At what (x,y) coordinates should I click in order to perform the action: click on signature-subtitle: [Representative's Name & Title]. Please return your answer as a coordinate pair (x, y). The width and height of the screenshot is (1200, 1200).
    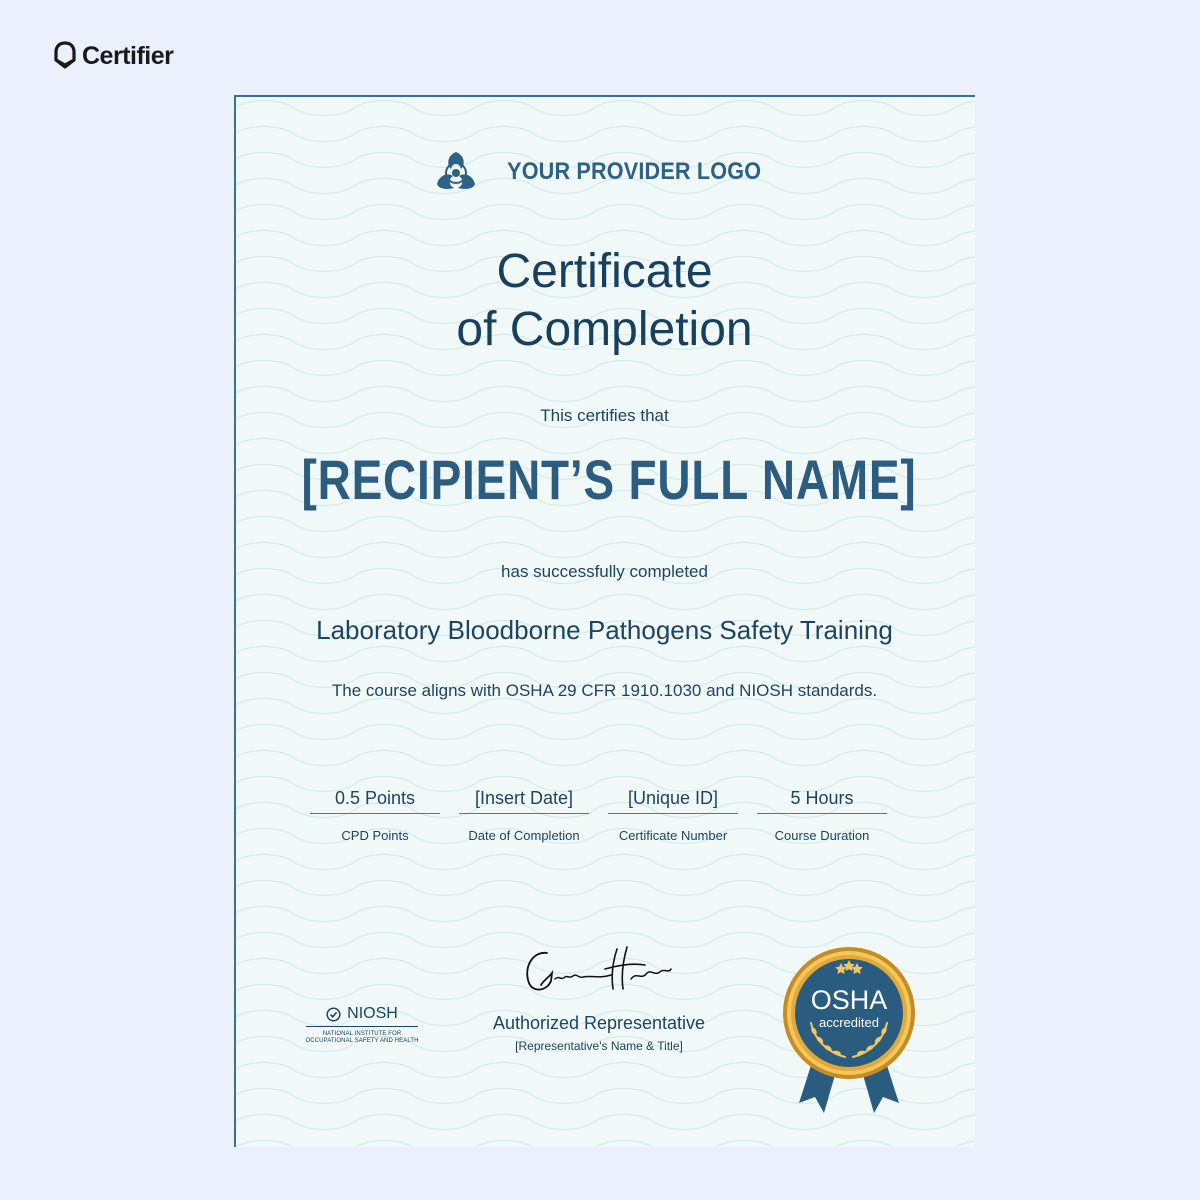
    Looking at the image, I should click on (599, 1046).